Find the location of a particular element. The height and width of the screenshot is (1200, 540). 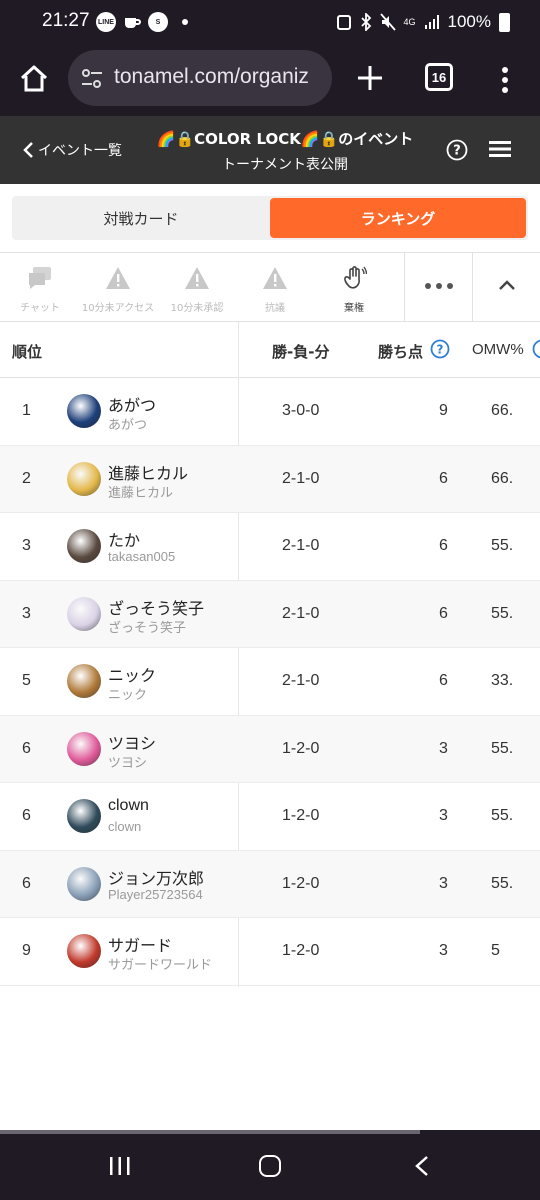

player-name: ニック is located at coordinates (132, 674).